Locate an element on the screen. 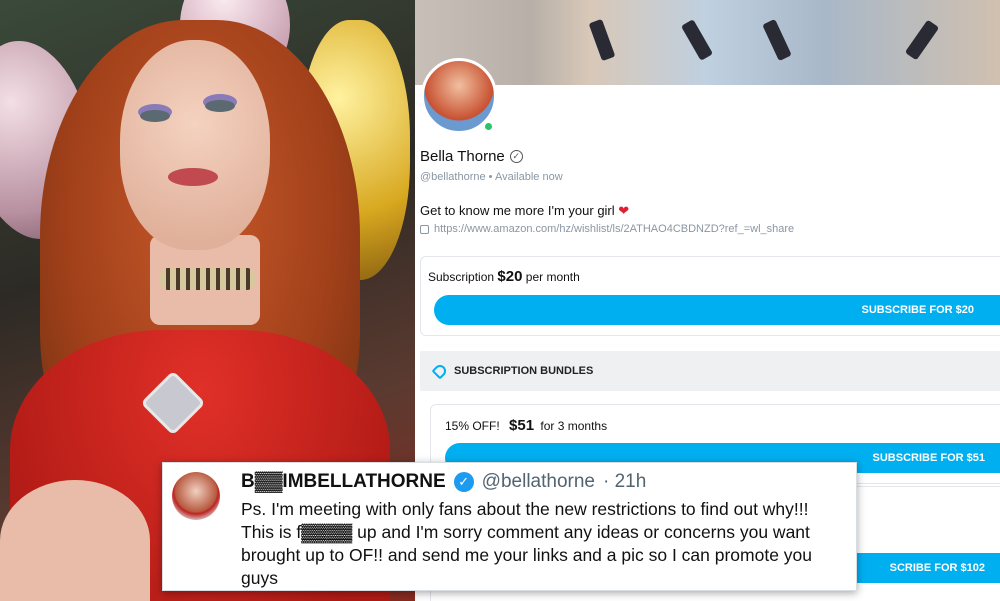 The image size is (1000, 601). bundle-label: 15% OFF! $51 for 3 months is located at coordinates (526, 425).